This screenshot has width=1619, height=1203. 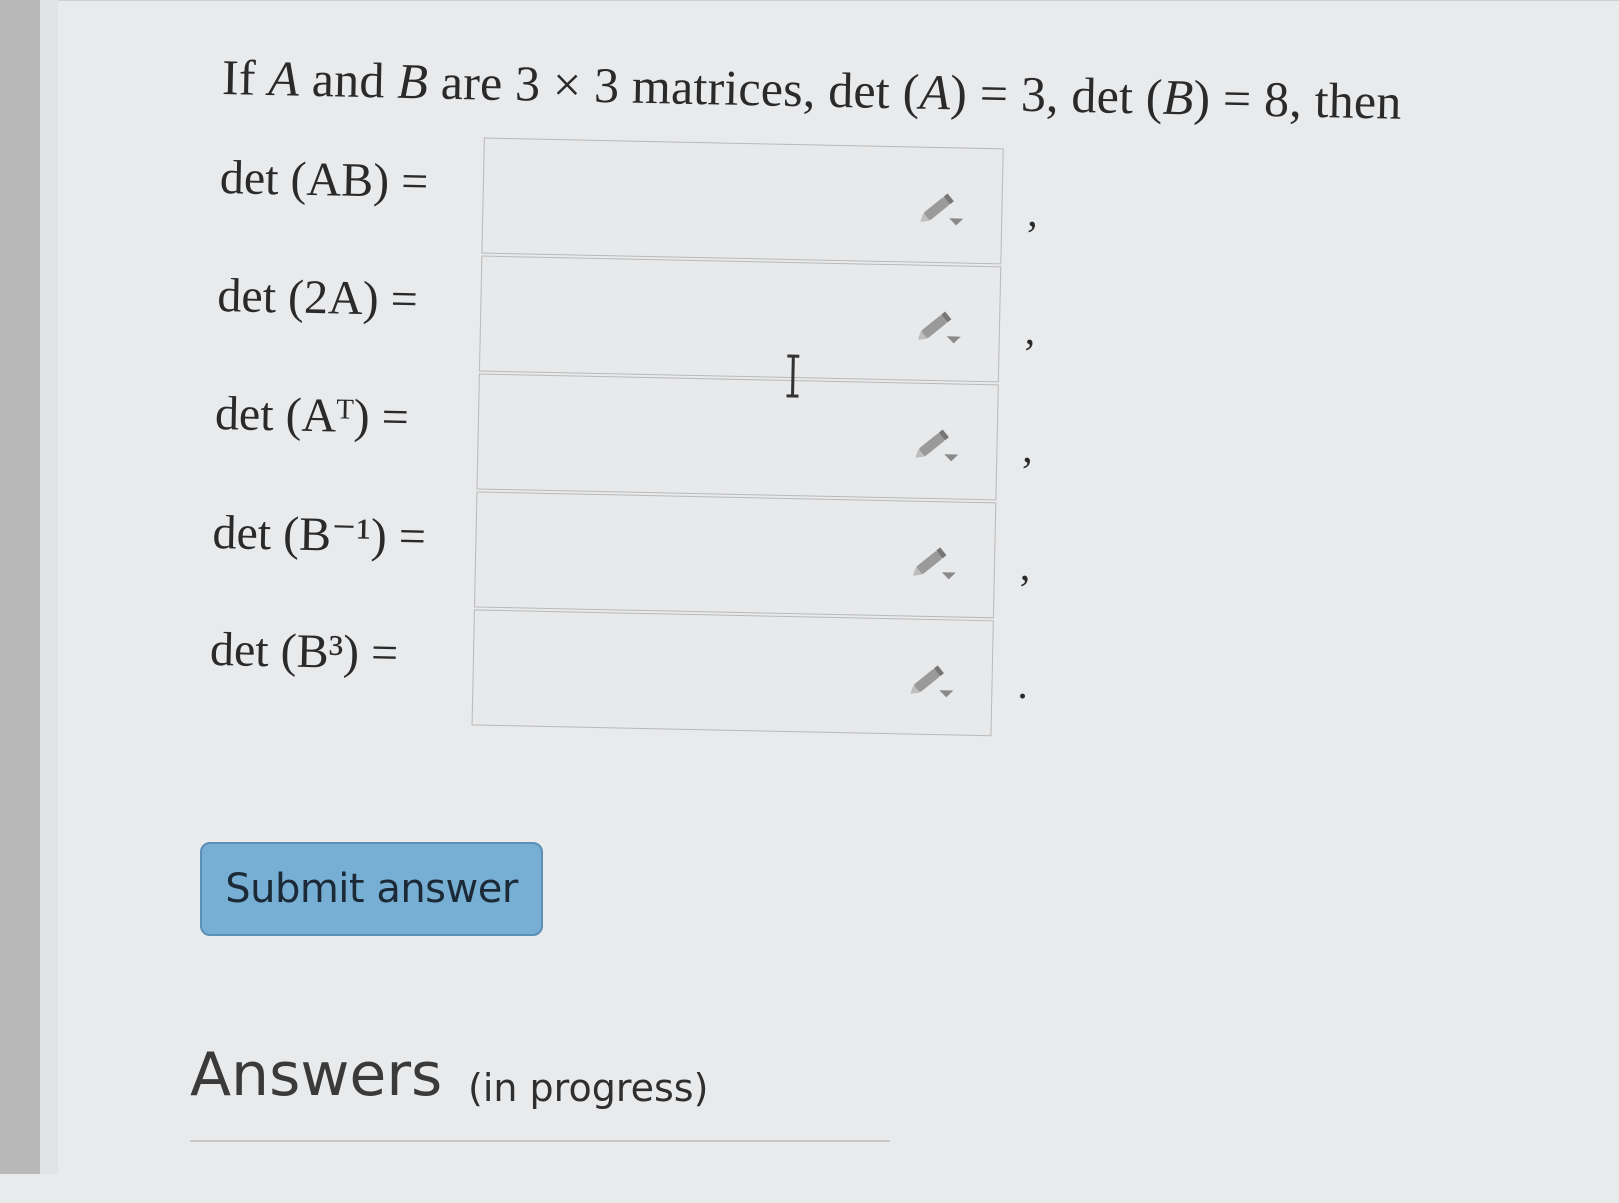 What do you see at coordinates (284, 78) in the screenshot?
I see `question-var-a: A` at bounding box center [284, 78].